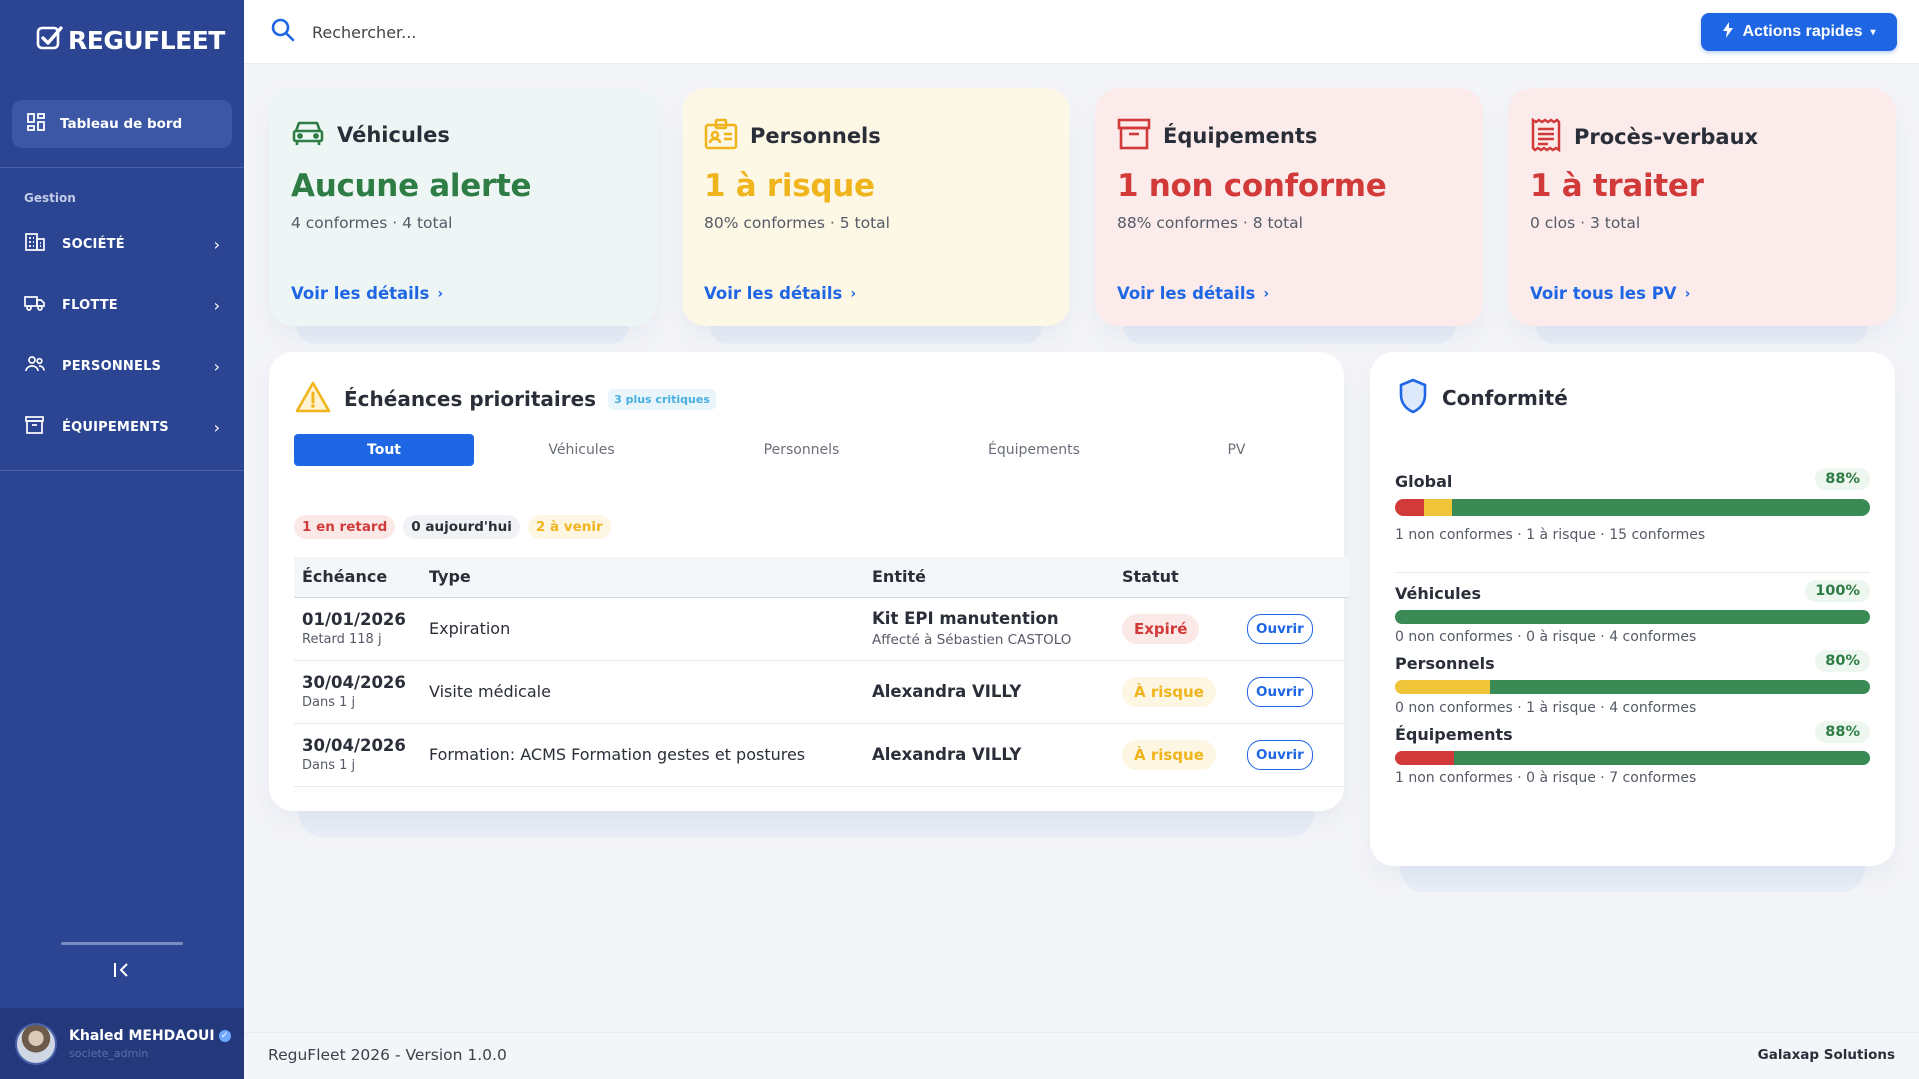  Describe the element at coordinates (581, 450) in the screenshot. I see `tab-vehicules: Véhicules` at that location.